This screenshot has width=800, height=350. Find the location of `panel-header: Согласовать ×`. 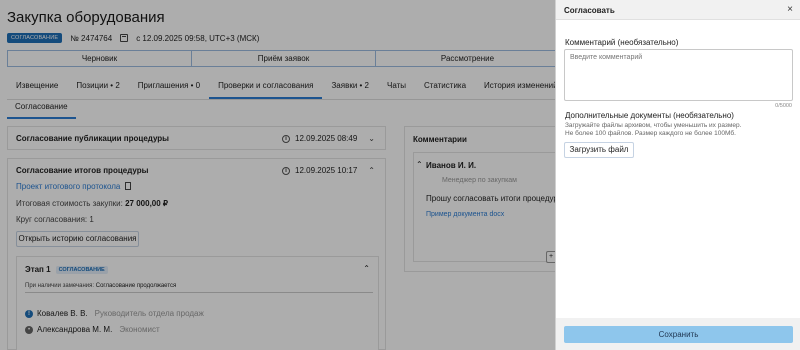

panel-header: Согласовать × is located at coordinates (678, 10).